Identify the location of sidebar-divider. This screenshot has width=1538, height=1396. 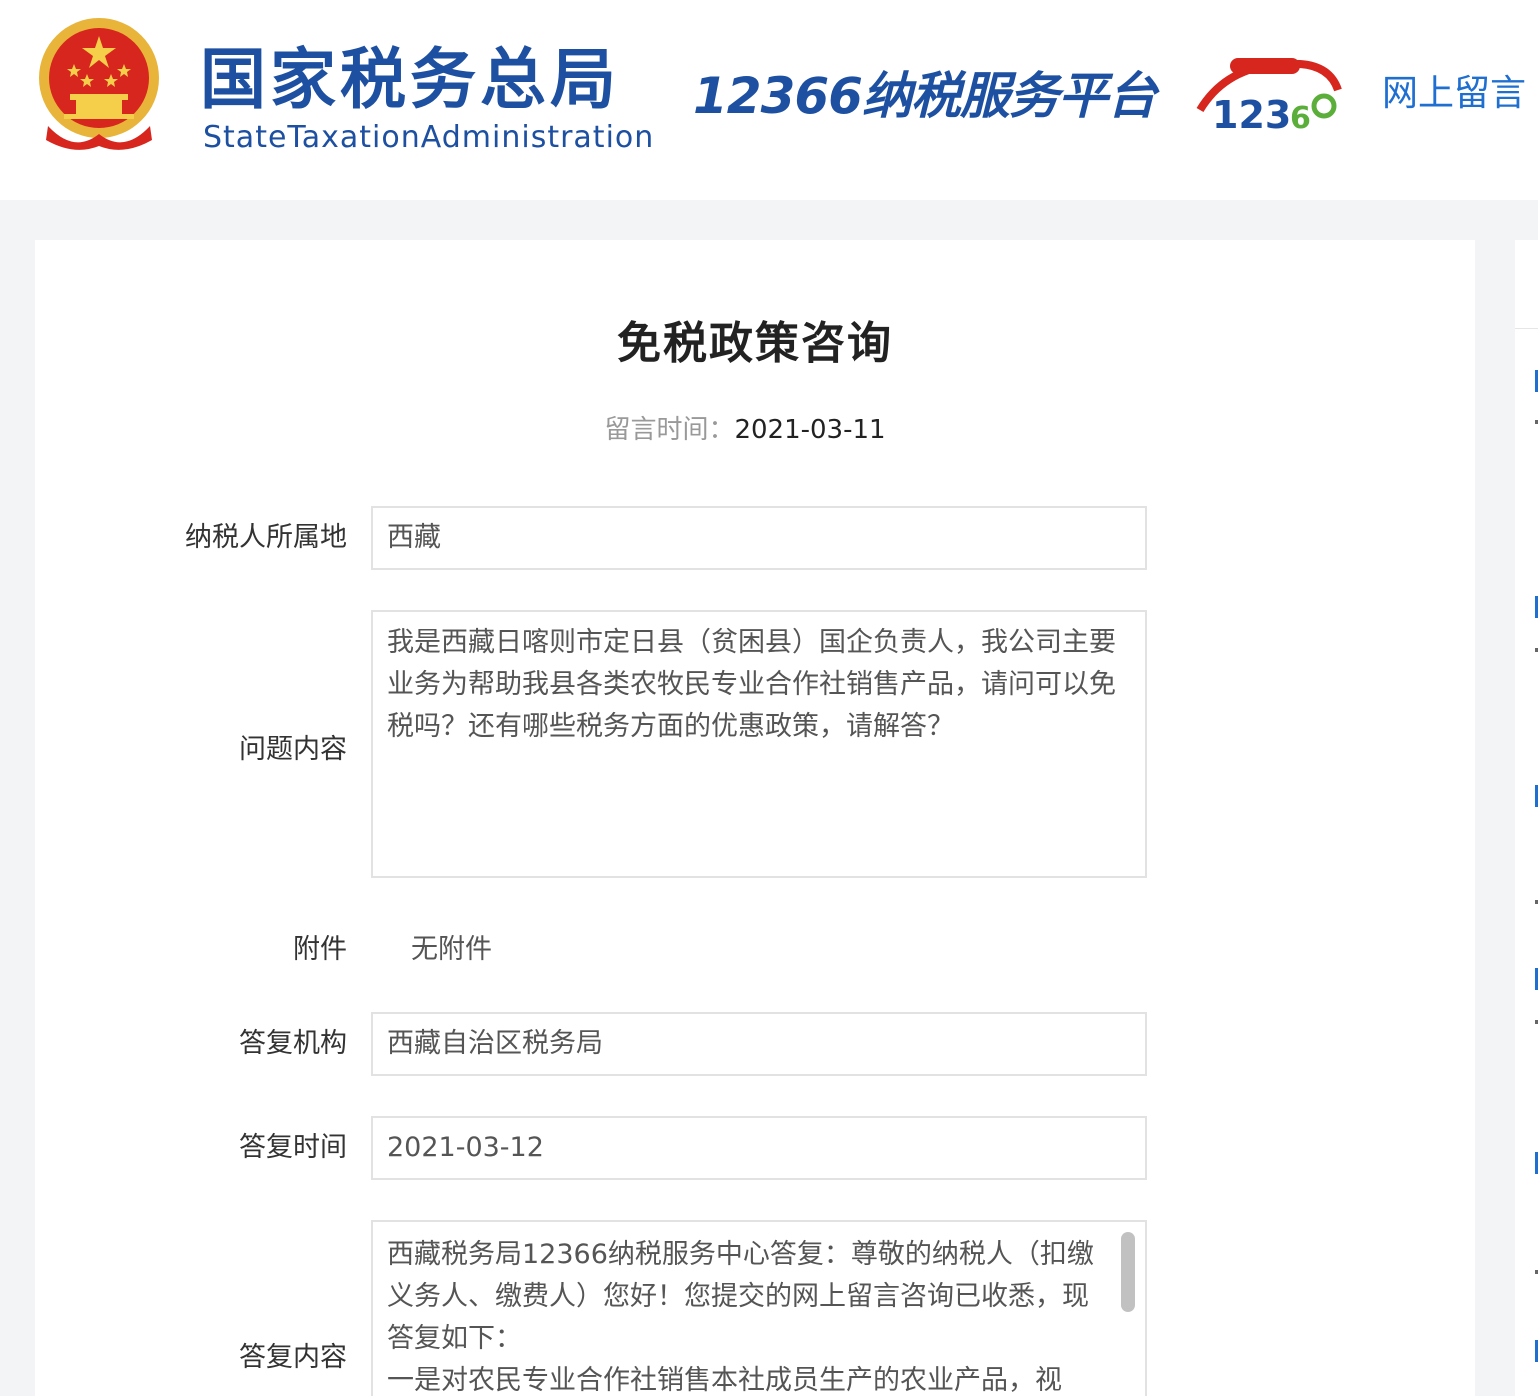
(1526, 328).